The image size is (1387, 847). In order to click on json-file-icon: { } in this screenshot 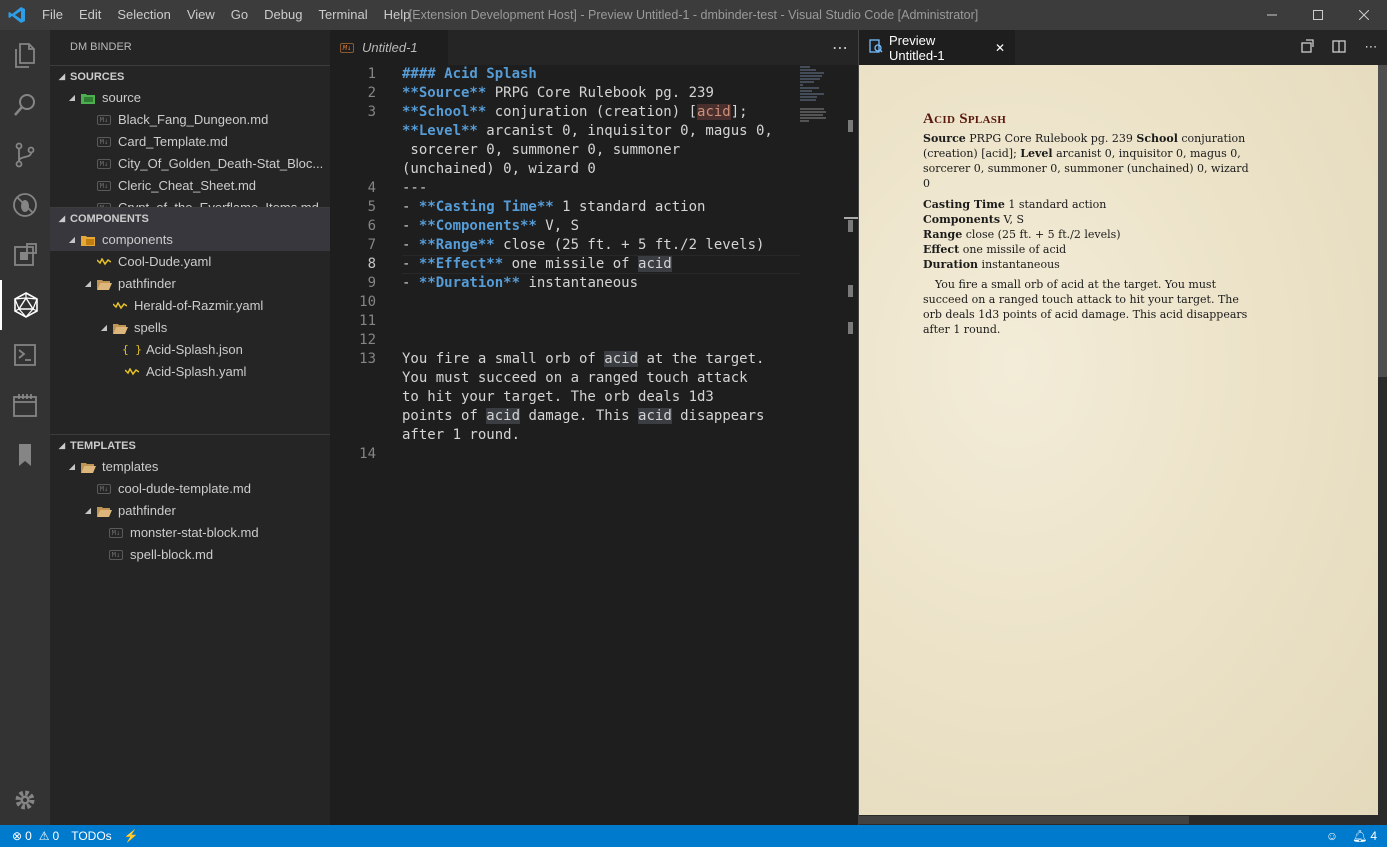, I will do `click(132, 349)`.